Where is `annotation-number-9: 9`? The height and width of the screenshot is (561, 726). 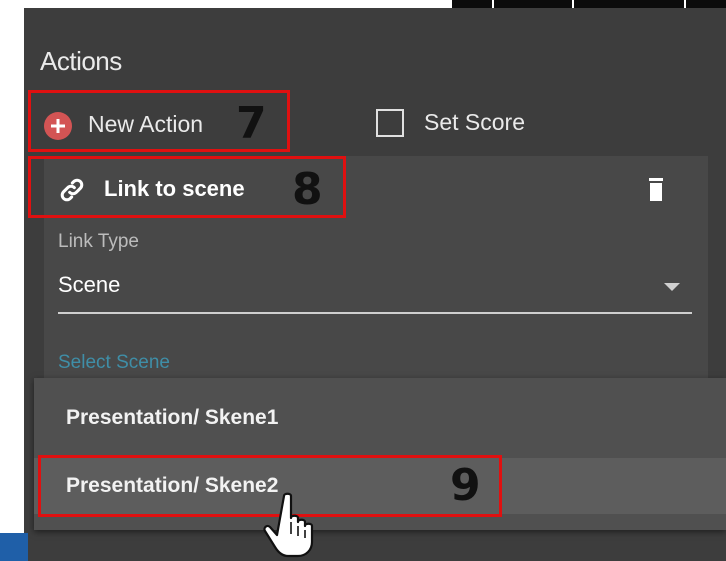
annotation-number-9: 9 is located at coordinates (465, 485).